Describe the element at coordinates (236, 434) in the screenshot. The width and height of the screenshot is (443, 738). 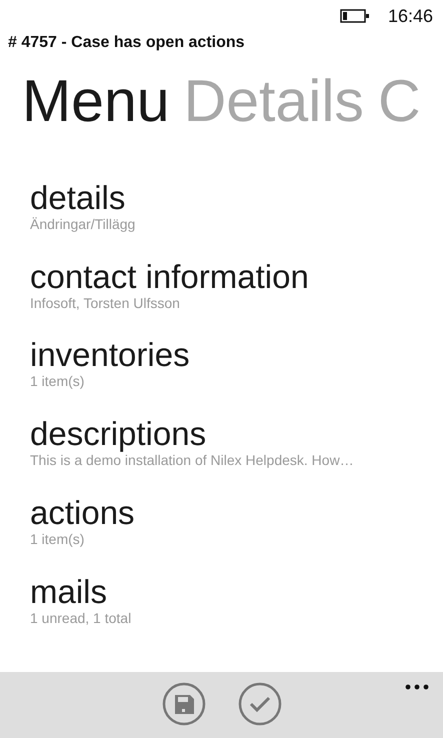
I see `menu-item-title: descriptions` at that location.